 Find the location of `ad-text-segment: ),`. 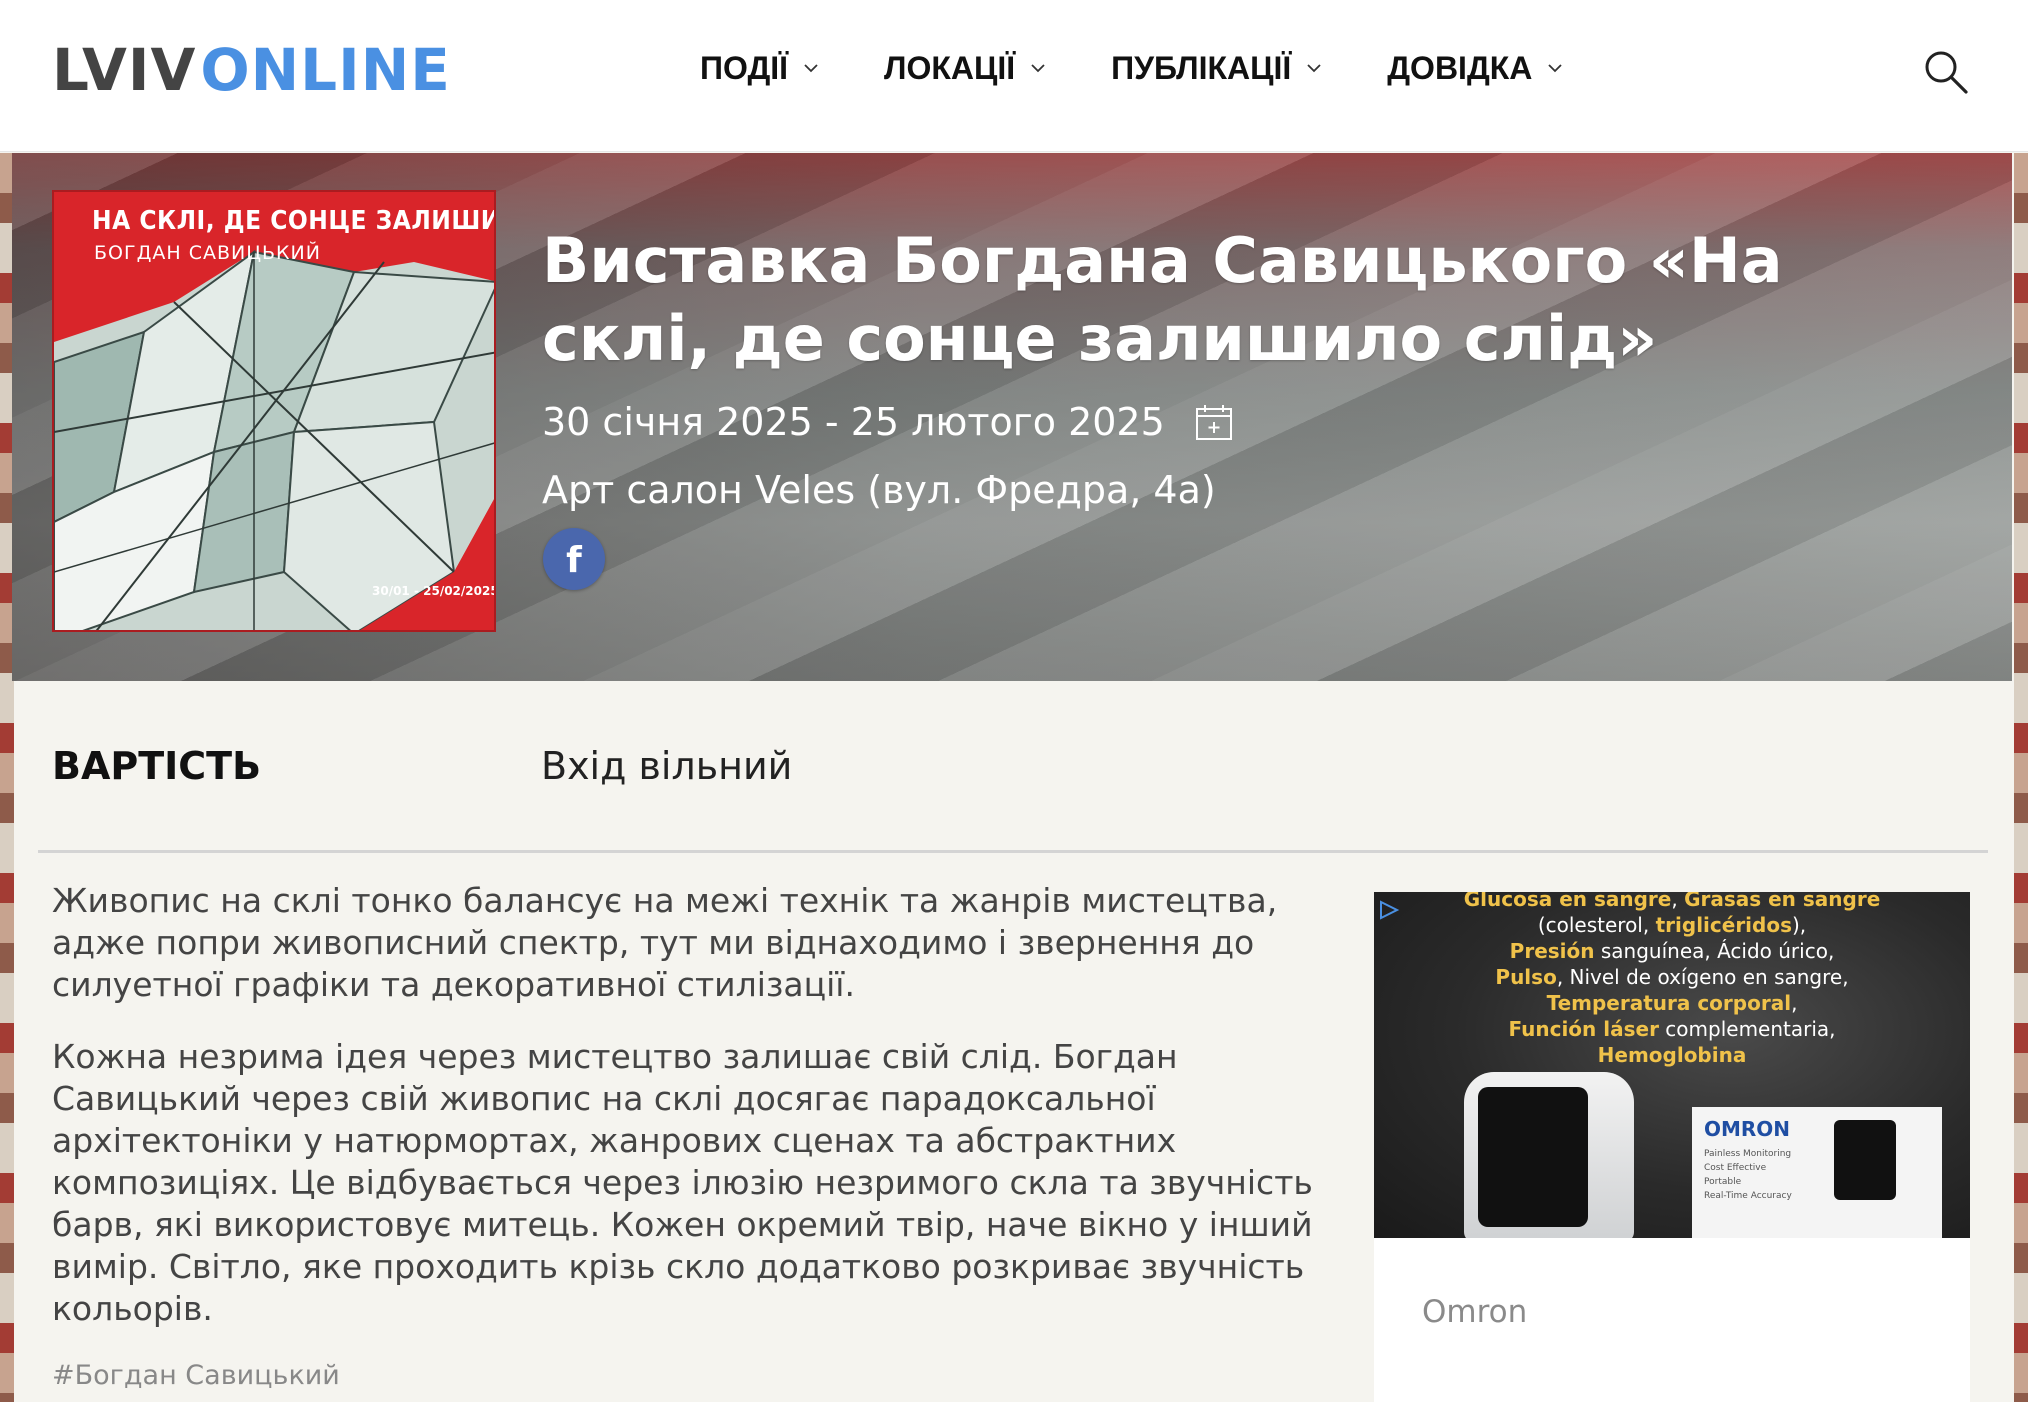

ad-text-segment: ), is located at coordinates (1799, 925).